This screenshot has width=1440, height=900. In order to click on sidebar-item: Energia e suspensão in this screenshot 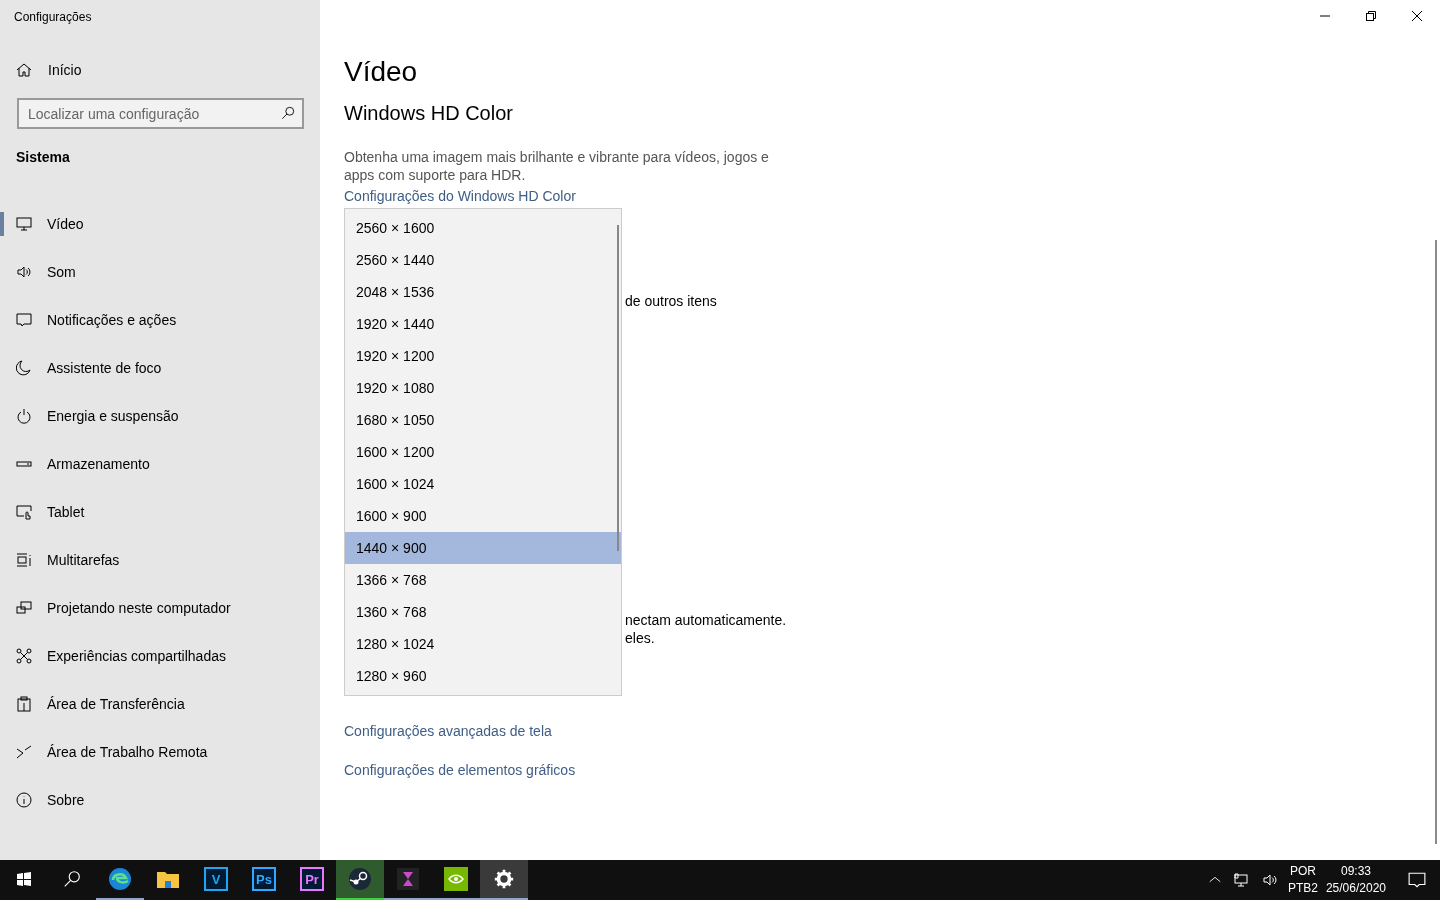, I will do `click(160, 416)`.